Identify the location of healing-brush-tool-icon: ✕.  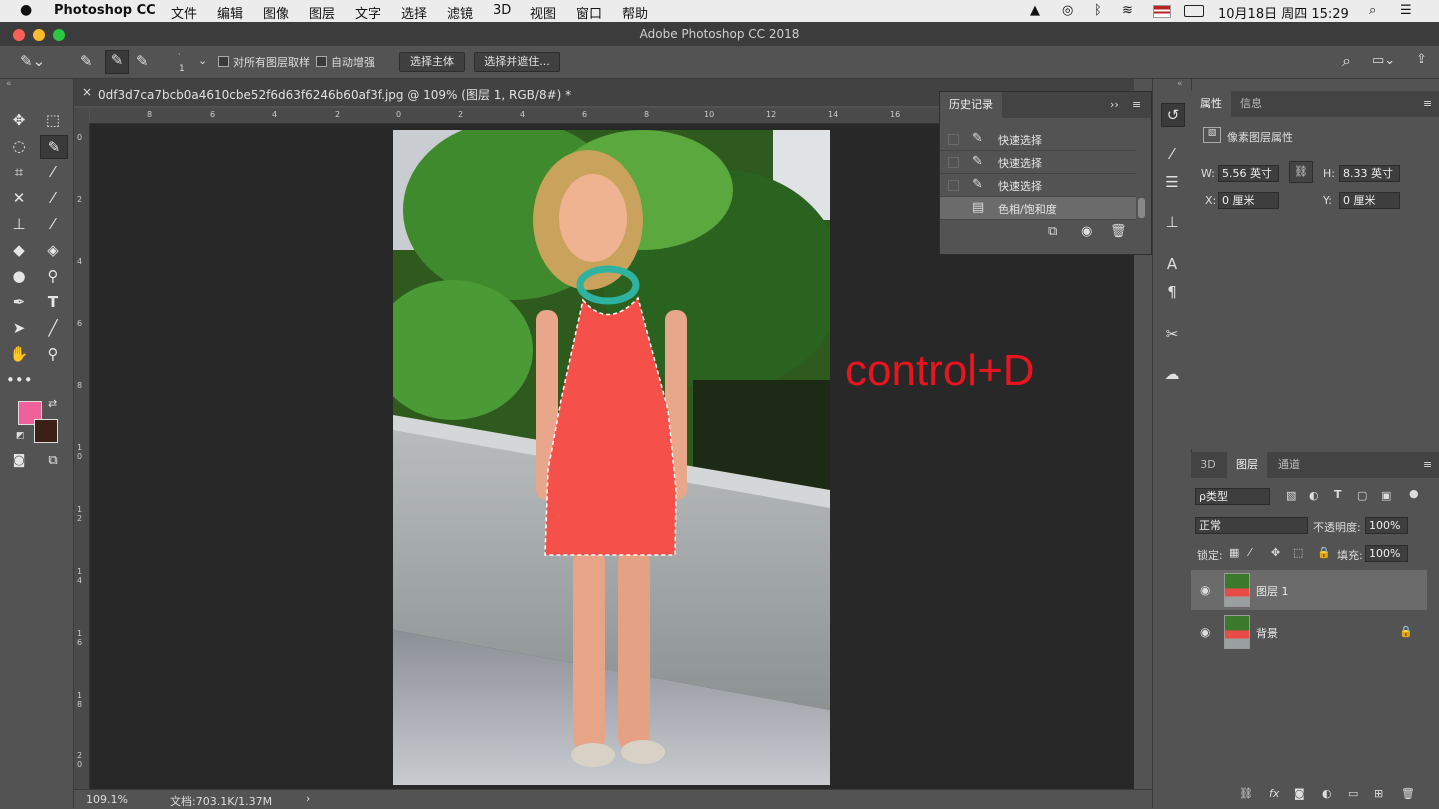
(19, 198).